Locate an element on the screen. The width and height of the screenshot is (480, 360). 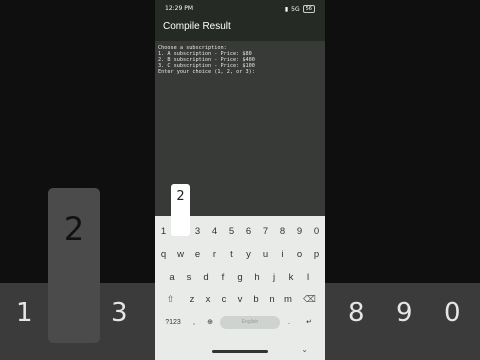
key-g: g is located at coordinates (240, 277).